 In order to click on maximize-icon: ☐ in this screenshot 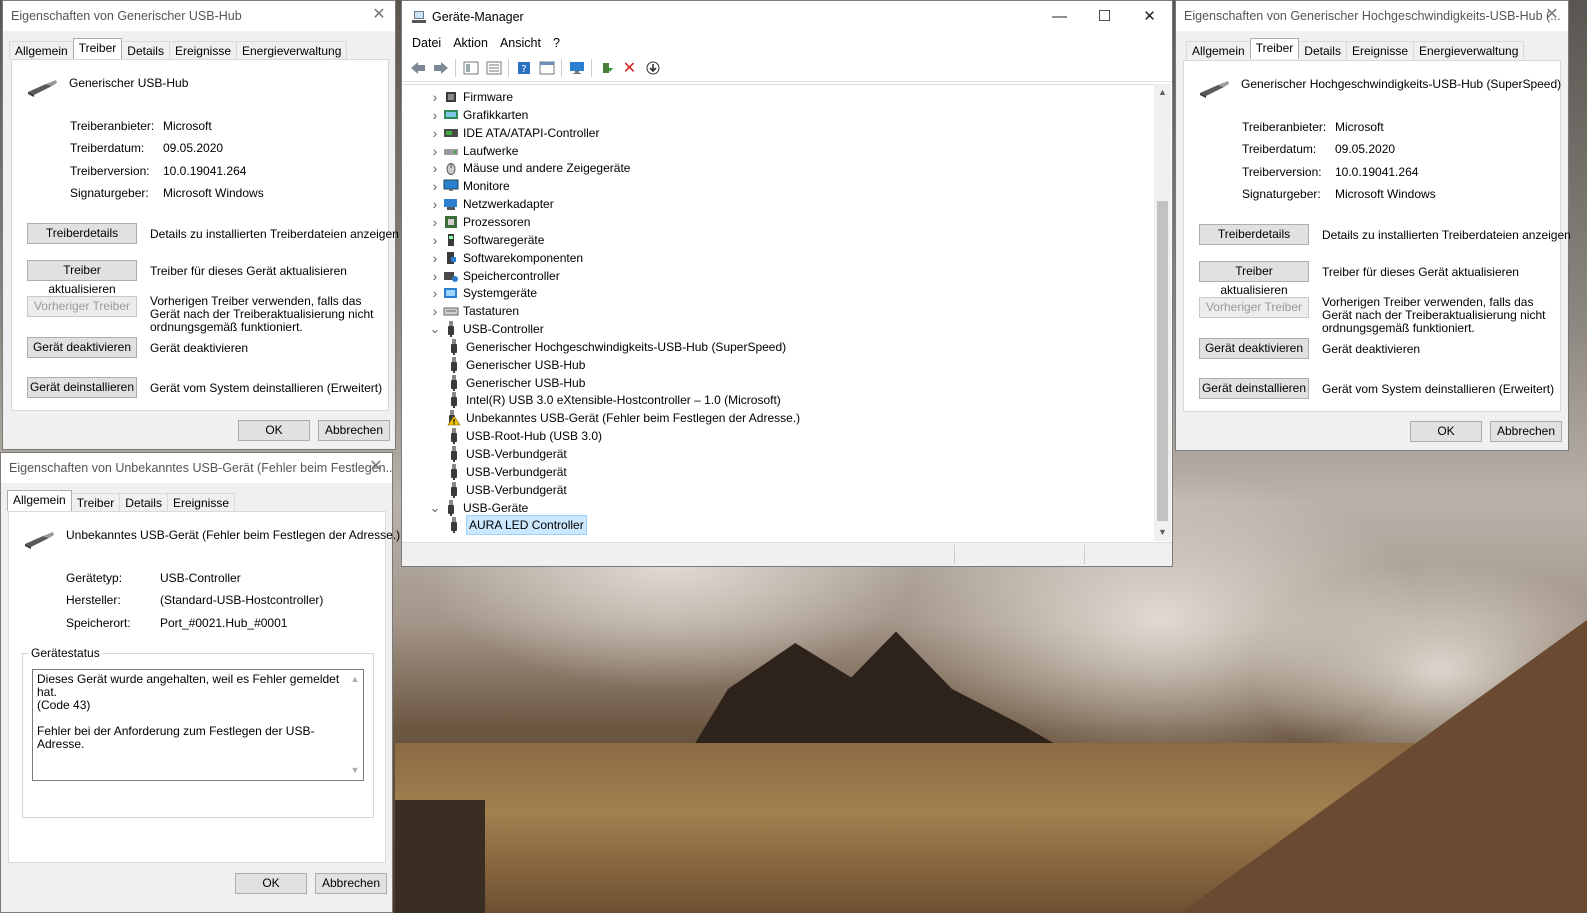, I will do `click(1104, 16)`.